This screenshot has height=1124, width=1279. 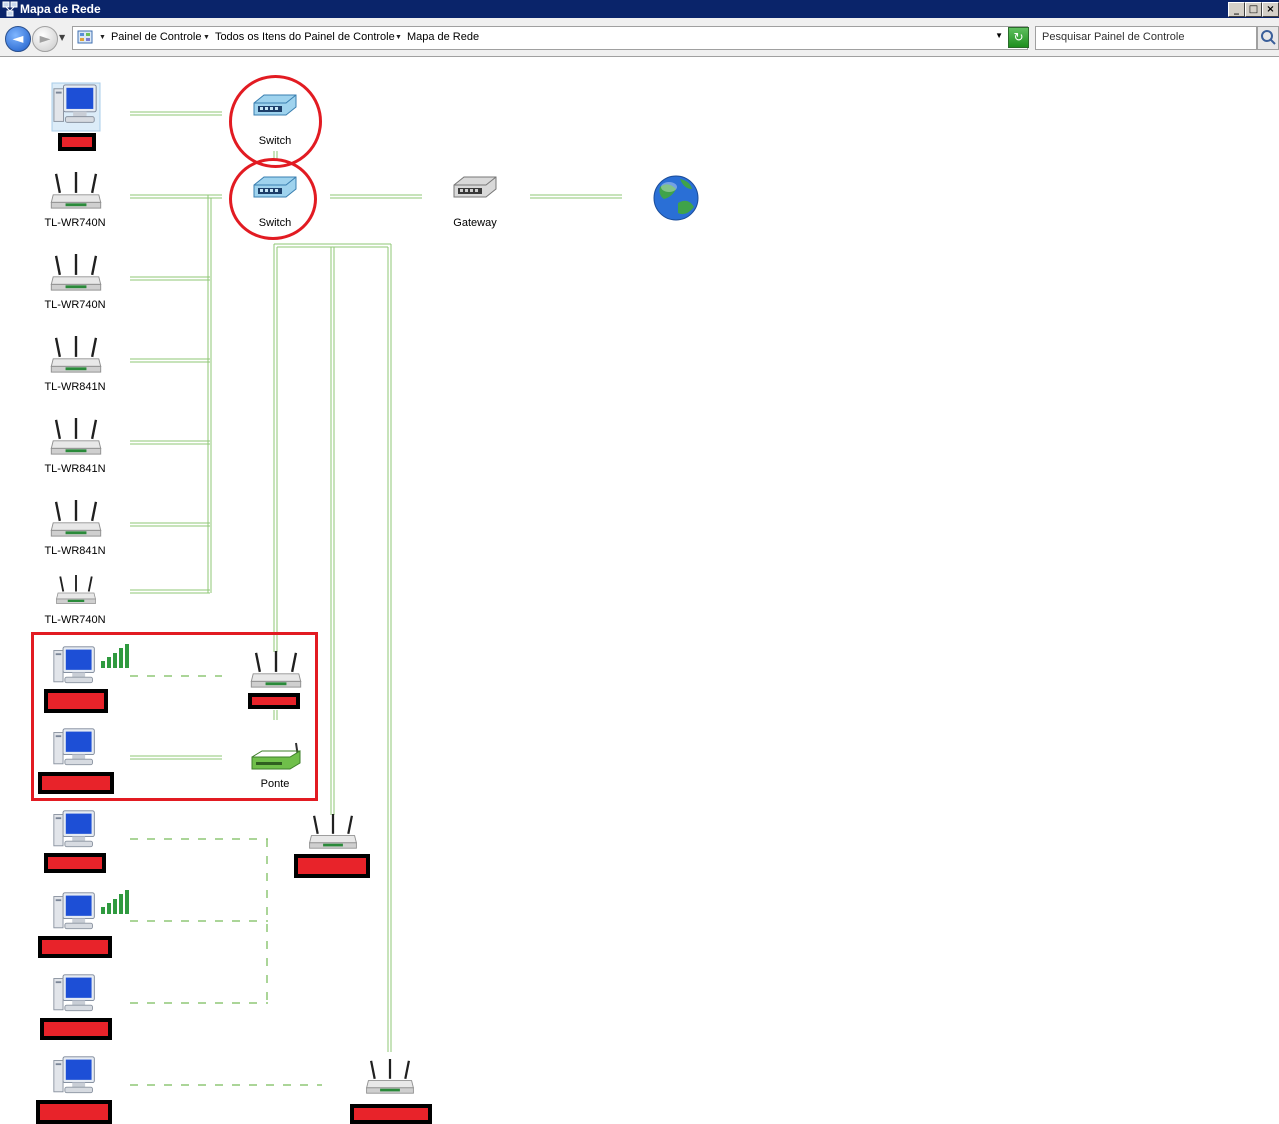 I want to click on gateway-label: Gateway, so click(x=475, y=223).